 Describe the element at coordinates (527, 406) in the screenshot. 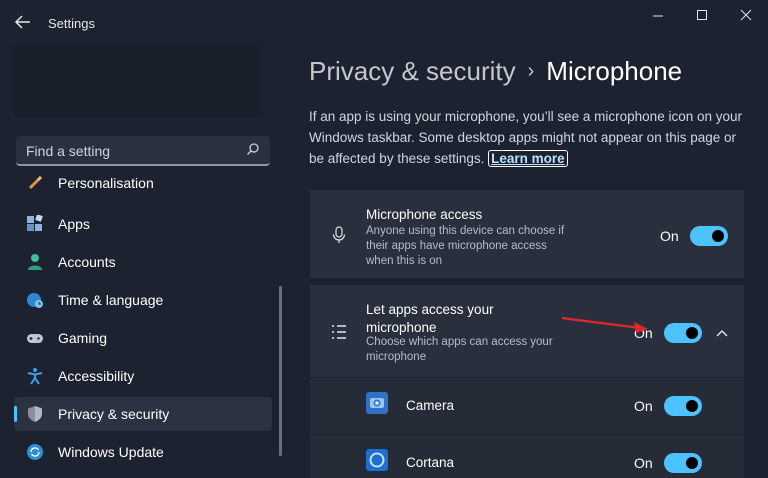

I see `app-row-camera: Camera On` at that location.